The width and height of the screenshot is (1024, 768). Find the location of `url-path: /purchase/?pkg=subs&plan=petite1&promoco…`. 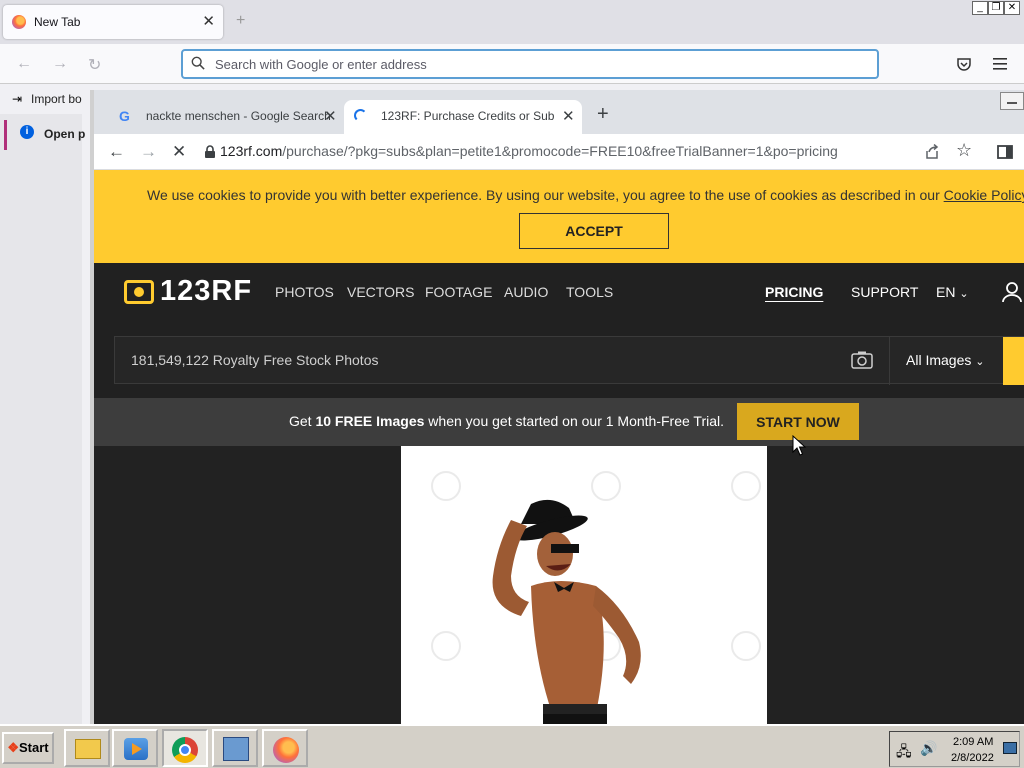

url-path: /purchase/?pkg=subs&plan=petite1&promoco… is located at coordinates (560, 151).